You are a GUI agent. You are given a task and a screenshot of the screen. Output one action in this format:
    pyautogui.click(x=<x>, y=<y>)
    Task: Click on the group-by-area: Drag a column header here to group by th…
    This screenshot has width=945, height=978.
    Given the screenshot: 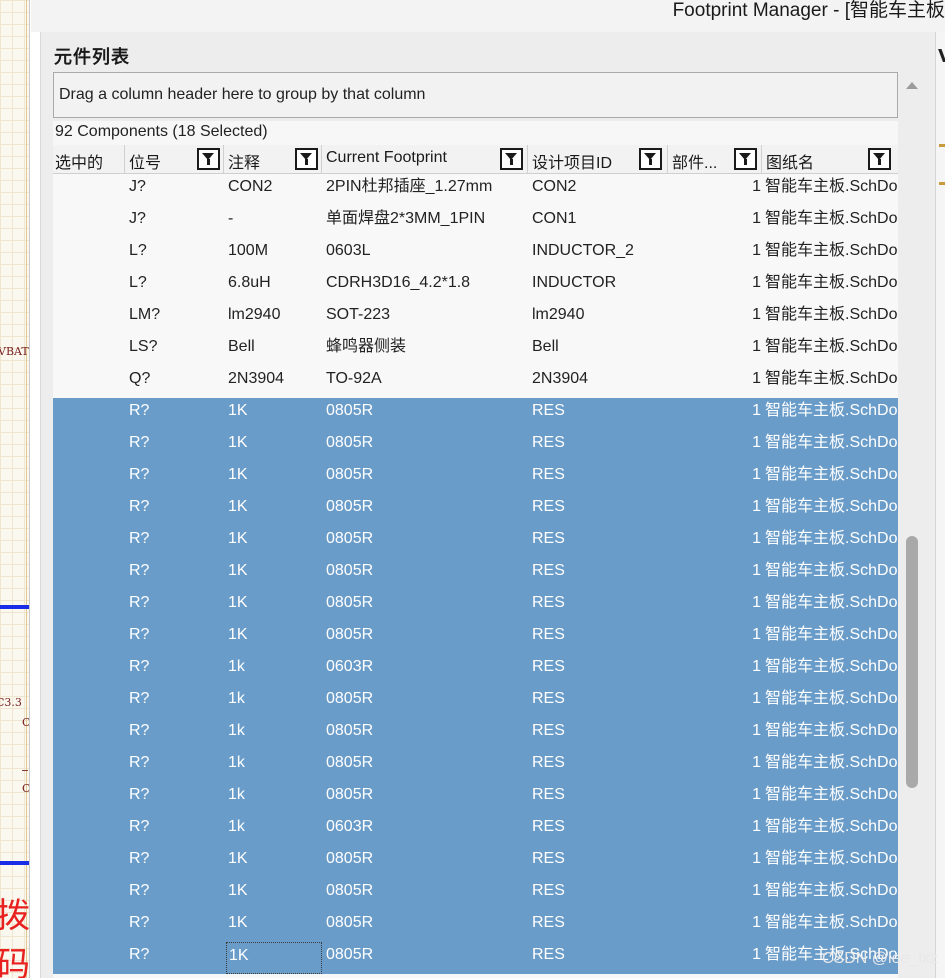 What is the action you would take?
    pyautogui.click(x=475, y=95)
    